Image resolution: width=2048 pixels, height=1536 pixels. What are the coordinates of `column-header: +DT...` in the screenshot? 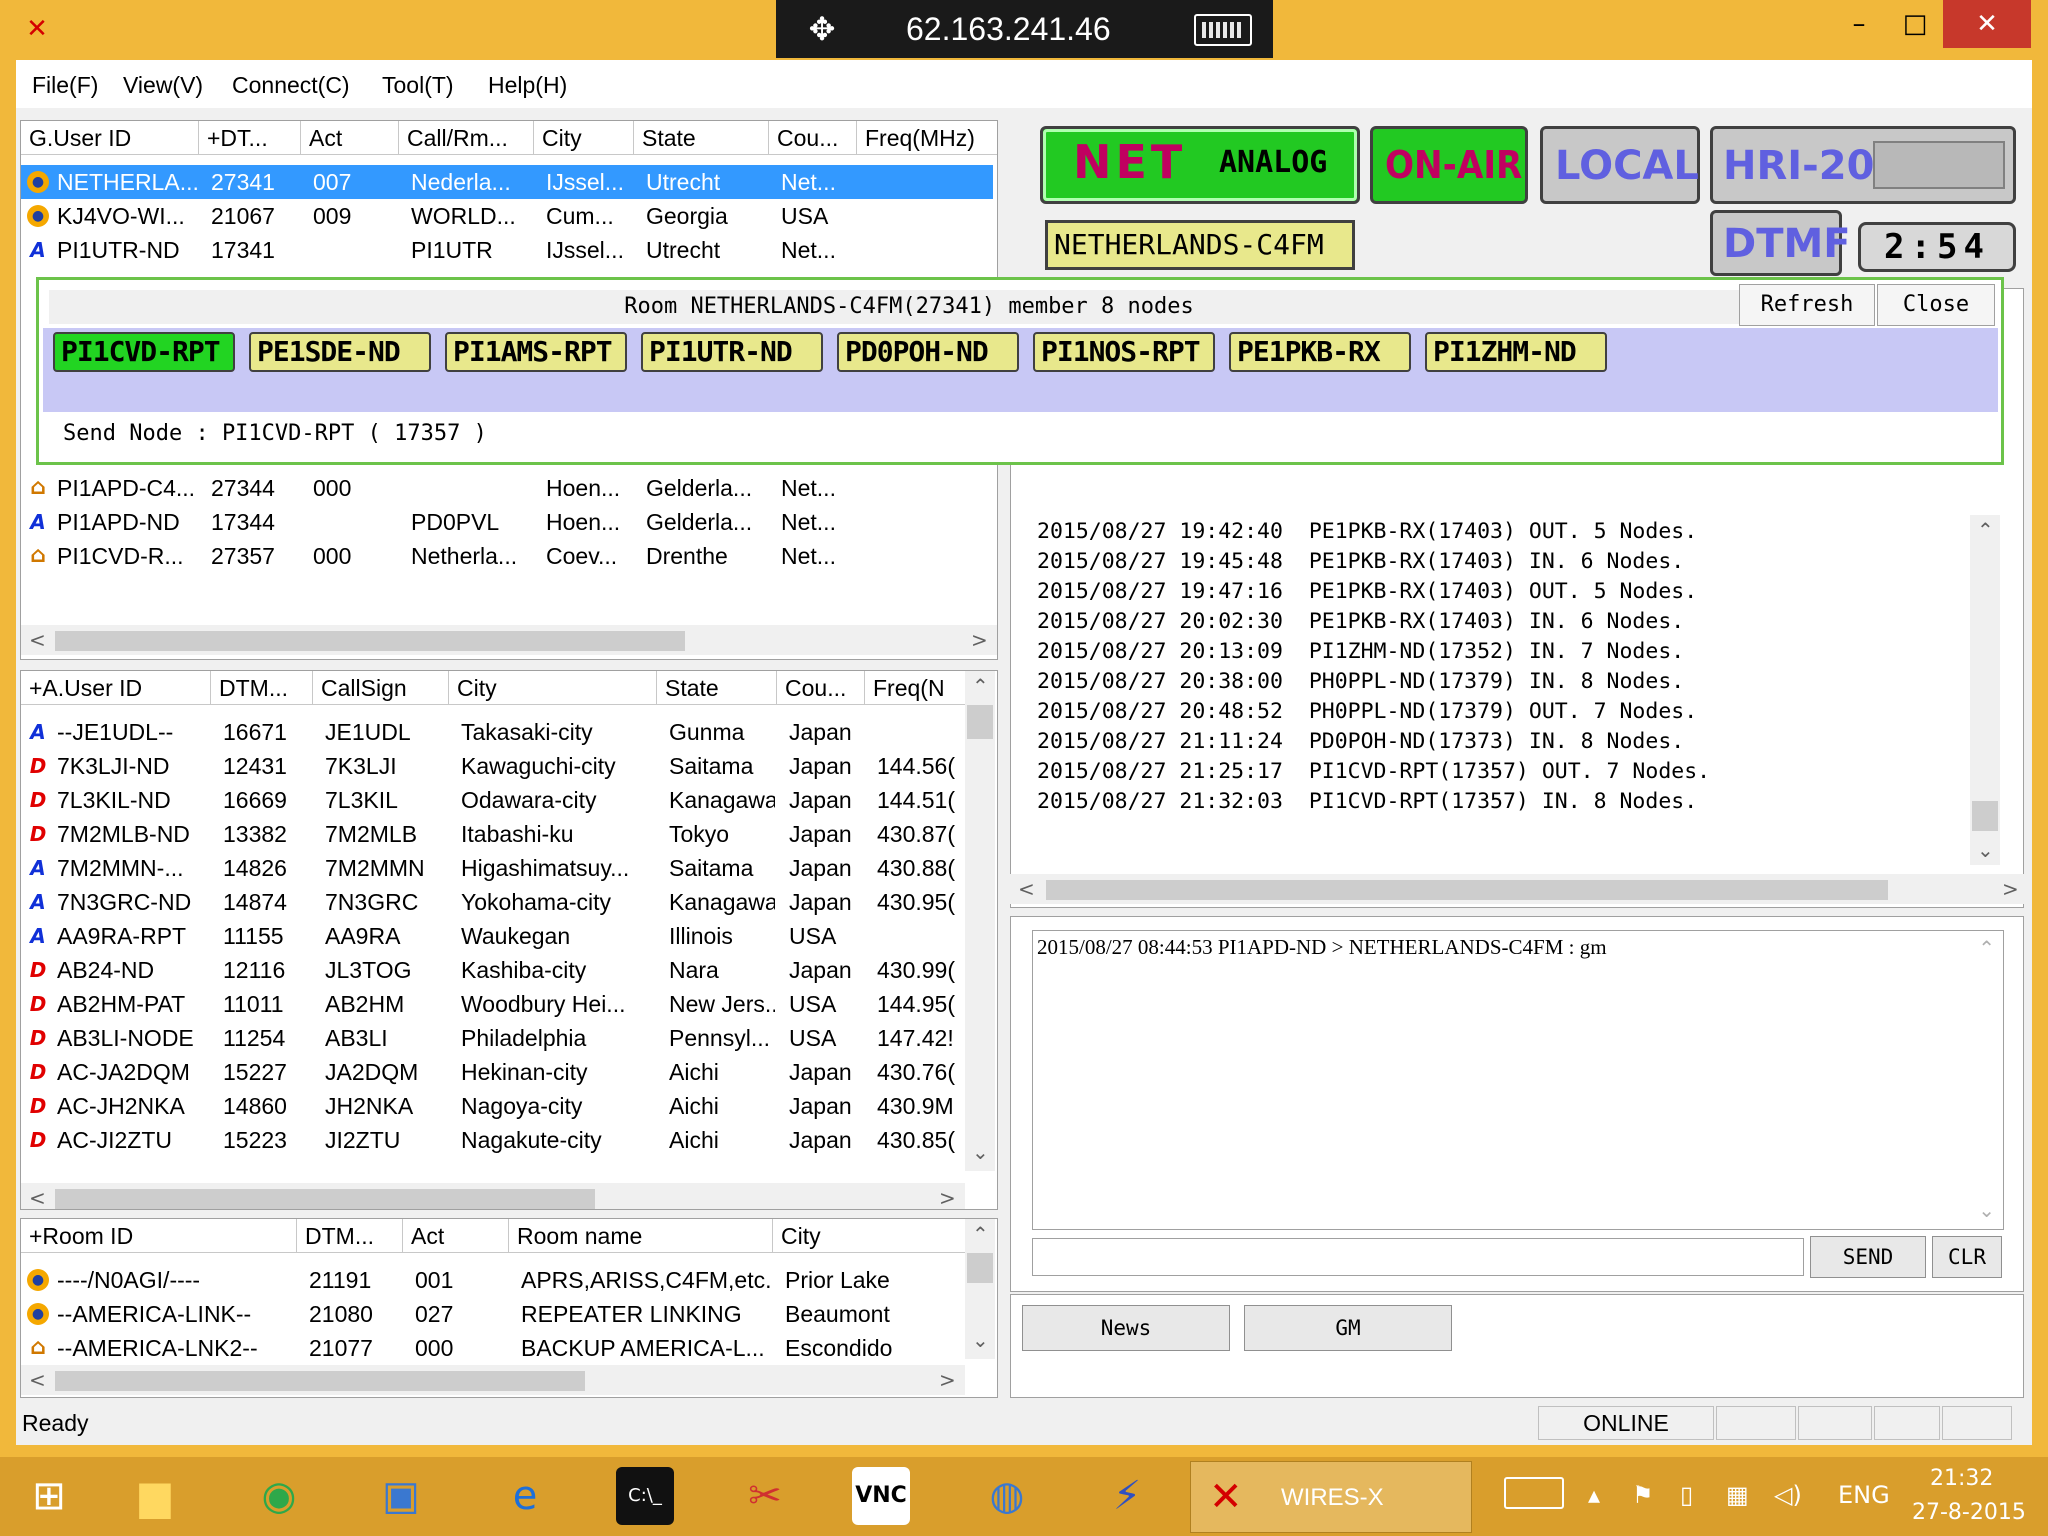 It's located at (250, 138).